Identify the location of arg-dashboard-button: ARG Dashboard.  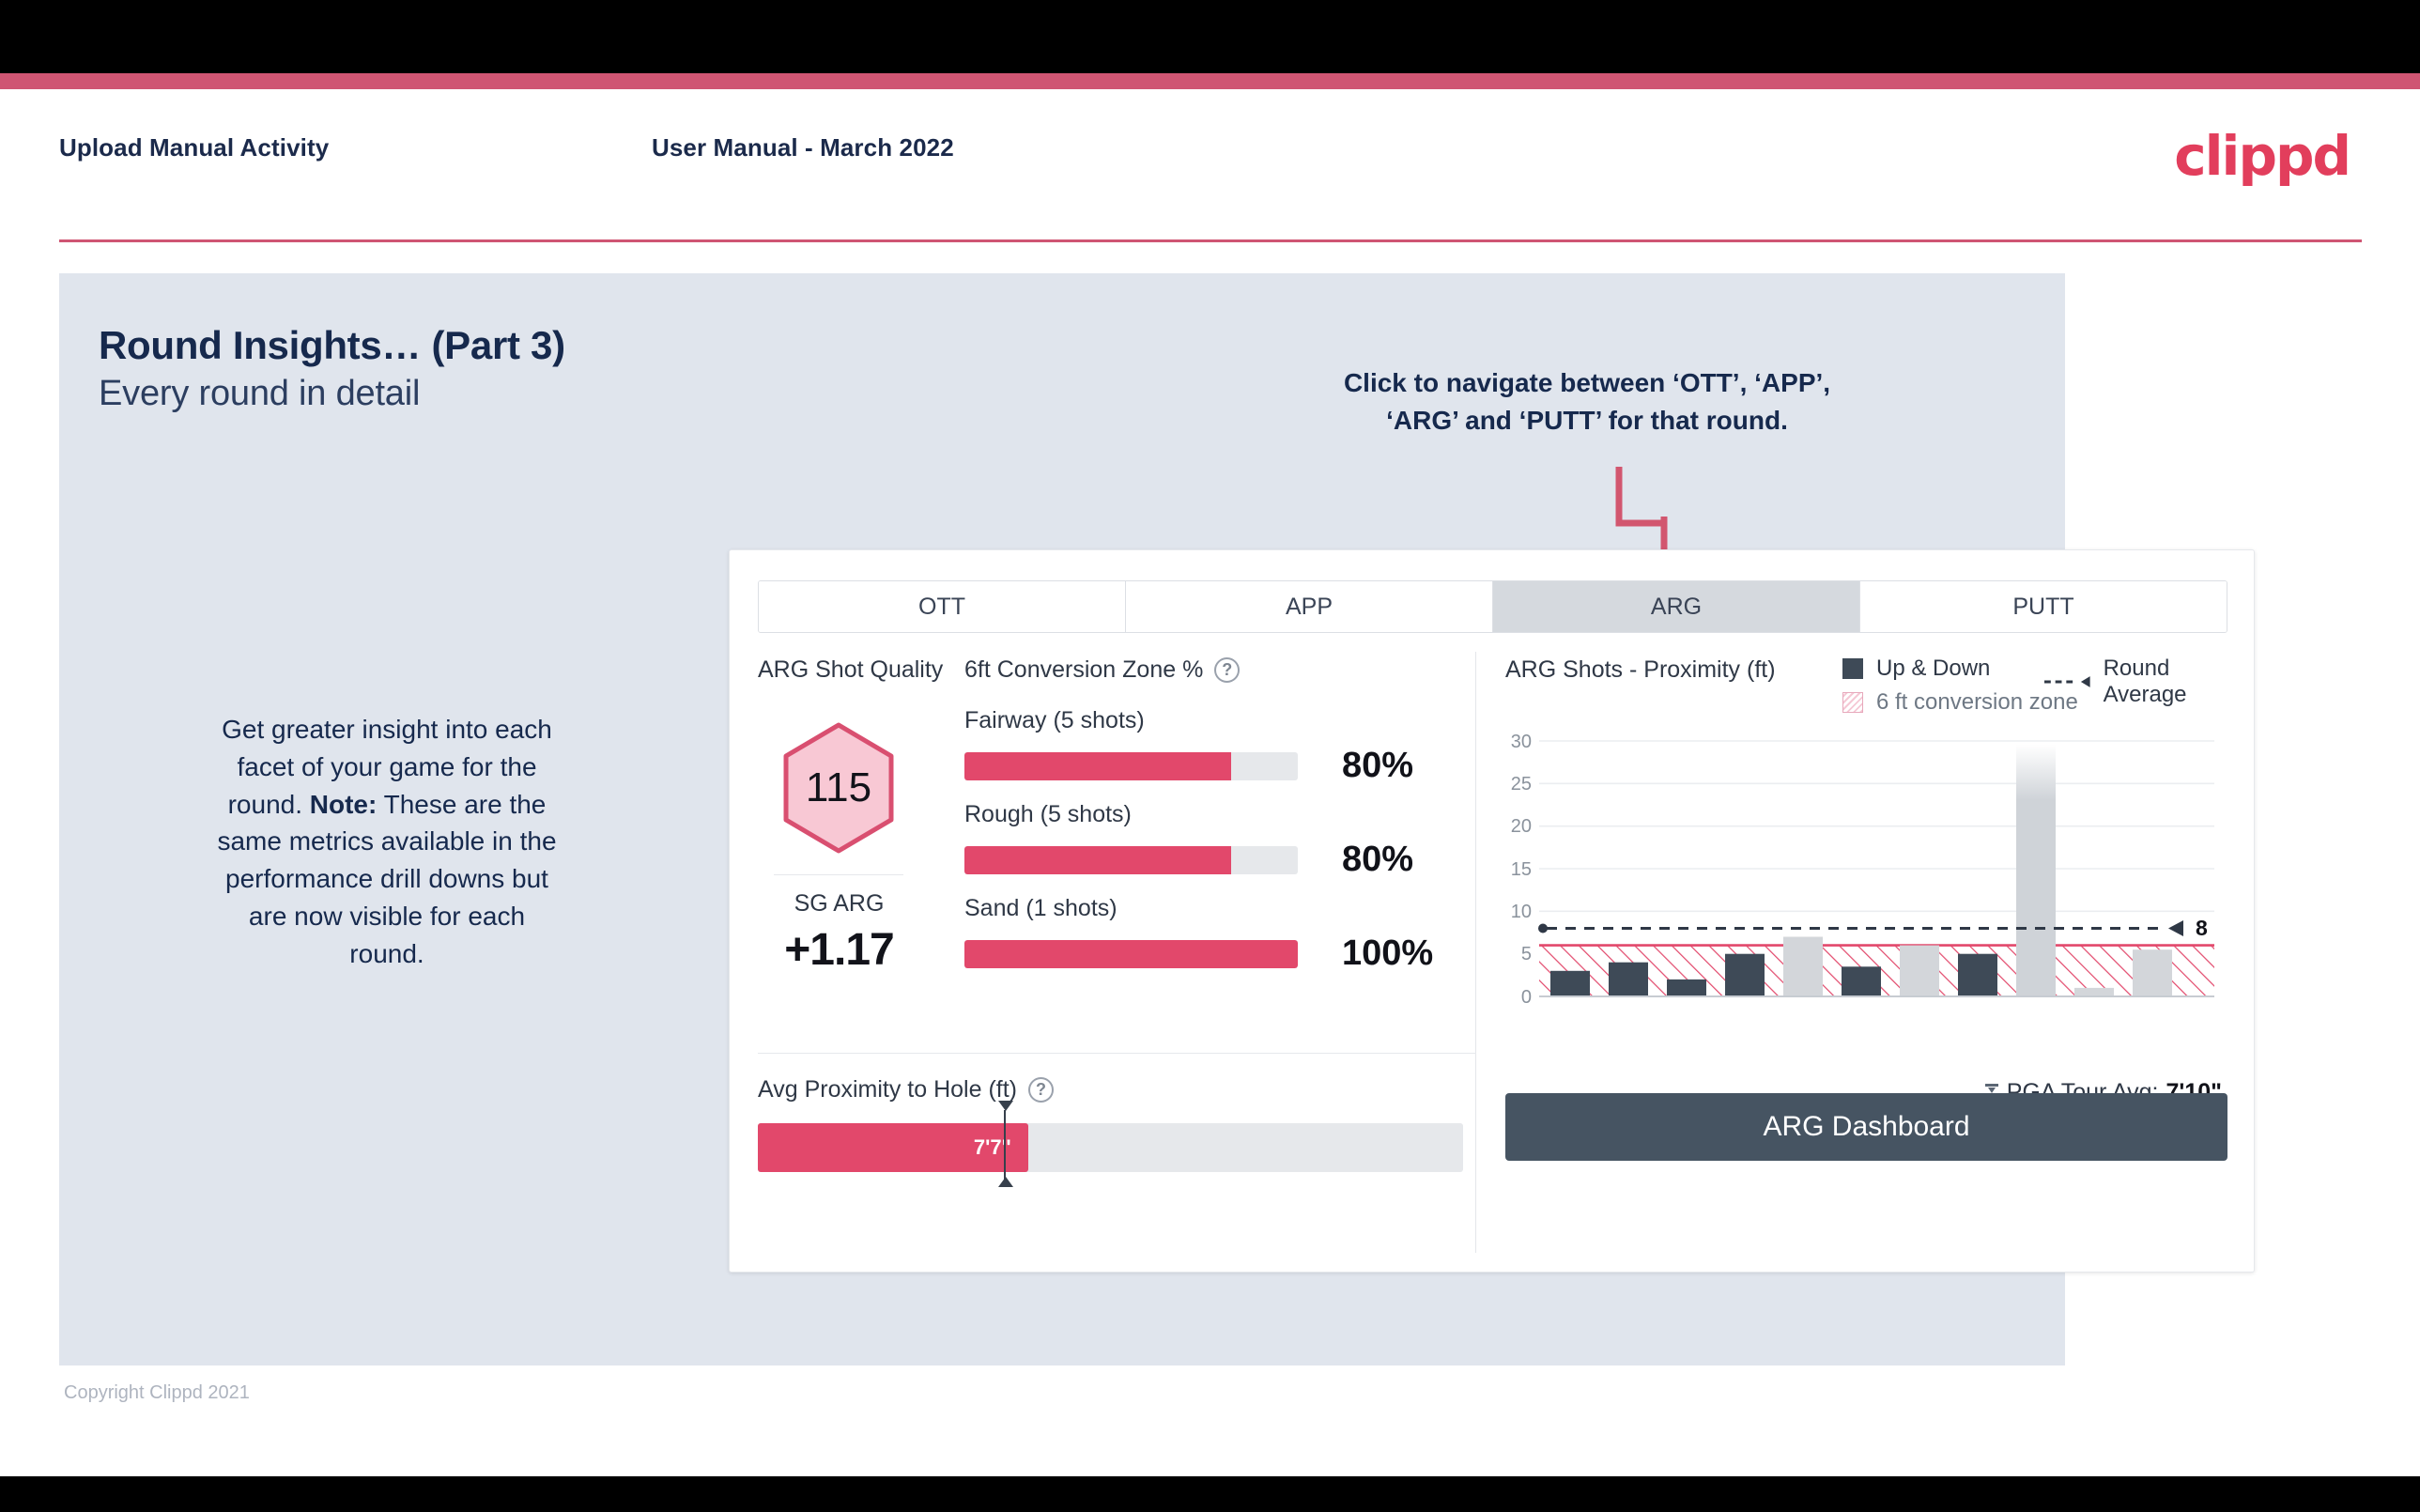
(1866, 1127).